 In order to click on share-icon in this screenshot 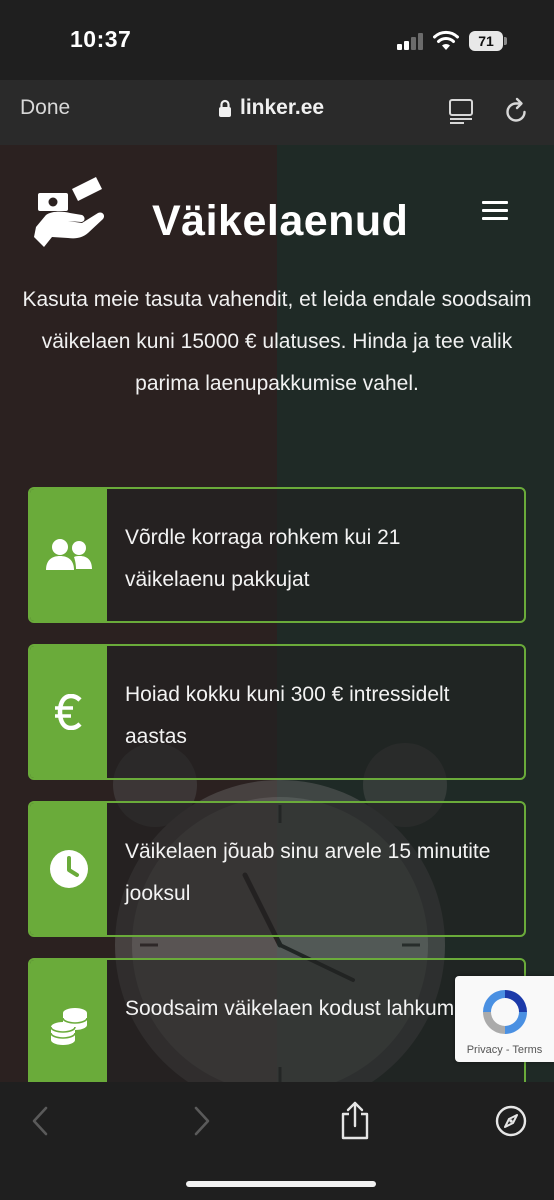, I will do `click(355, 1120)`.